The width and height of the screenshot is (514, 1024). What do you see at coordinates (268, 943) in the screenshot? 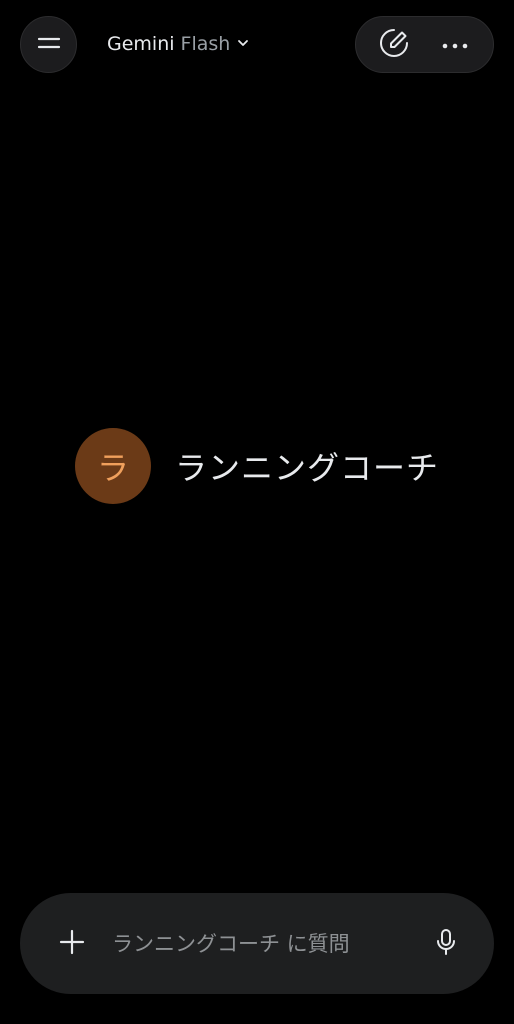
I see `prompt-input` at bounding box center [268, 943].